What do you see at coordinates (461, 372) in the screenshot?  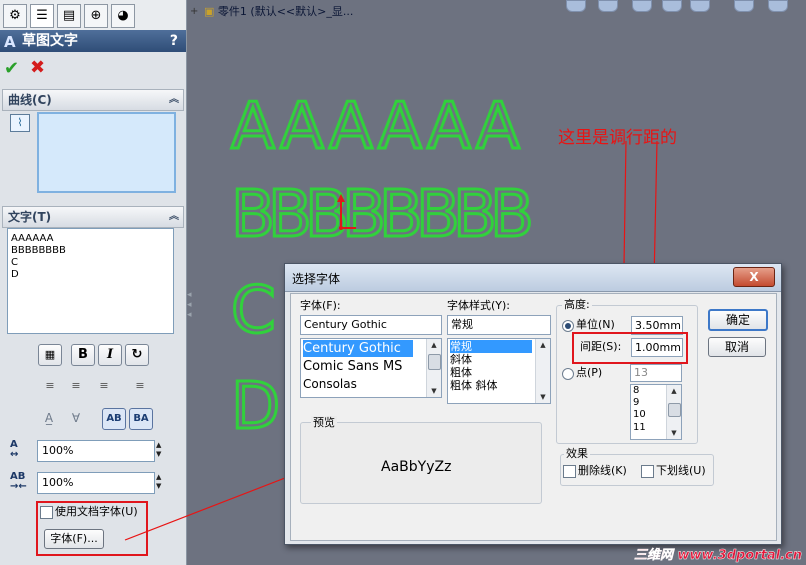 I see `list-item: 粗体` at bounding box center [461, 372].